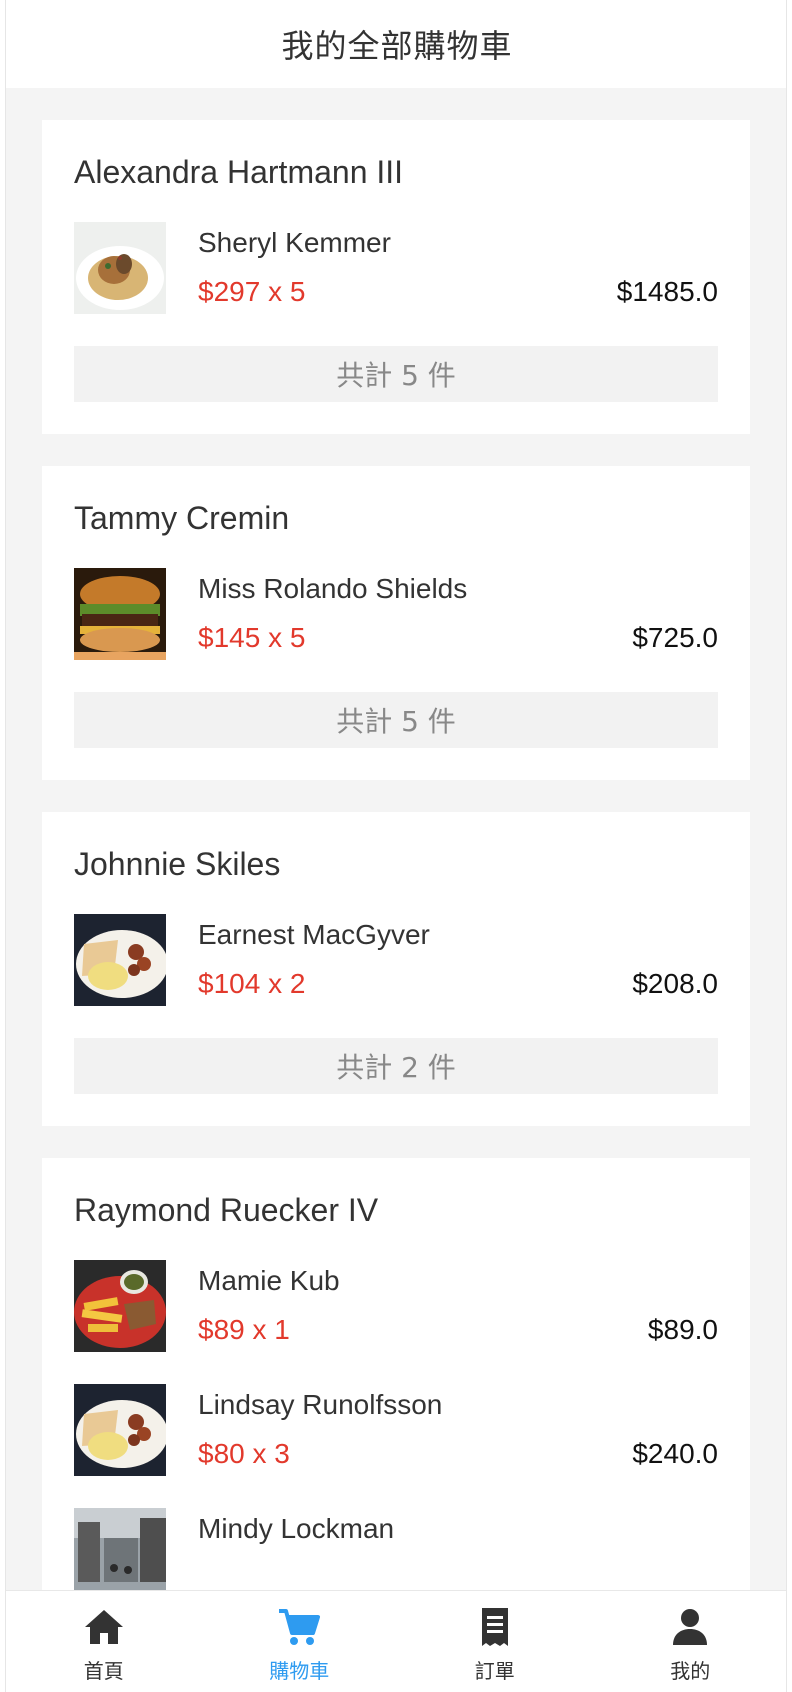 Image resolution: width=792 pixels, height=1692 pixels. Describe the element at coordinates (396, 1322) in the screenshot. I see `cart-item: Mamie Kub $89 x 1 $89.0` at that location.